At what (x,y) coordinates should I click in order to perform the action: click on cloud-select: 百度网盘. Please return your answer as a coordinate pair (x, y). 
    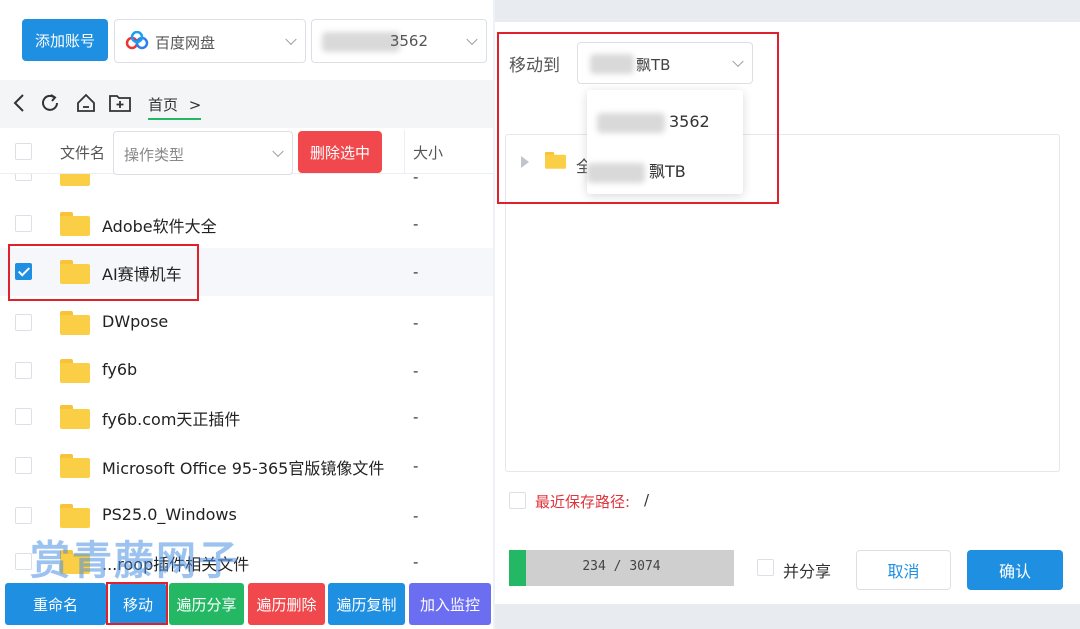
    Looking at the image, I should click on (210, 41).